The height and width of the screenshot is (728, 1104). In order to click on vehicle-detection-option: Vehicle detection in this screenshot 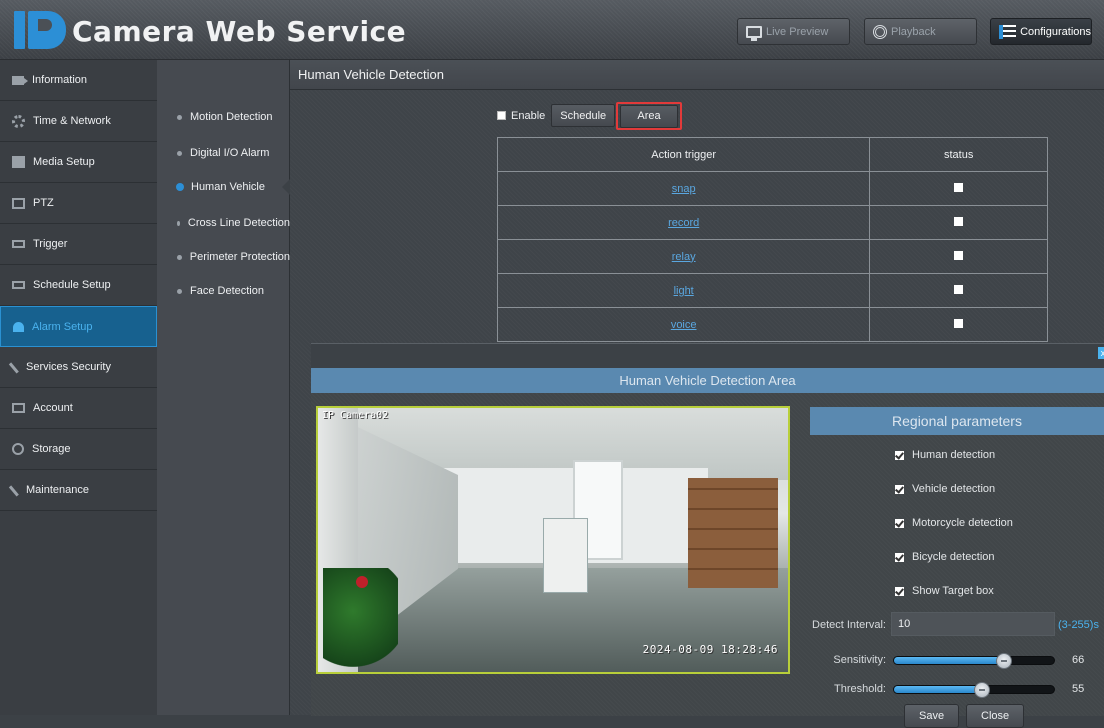, I will do `click(945, 489)`.